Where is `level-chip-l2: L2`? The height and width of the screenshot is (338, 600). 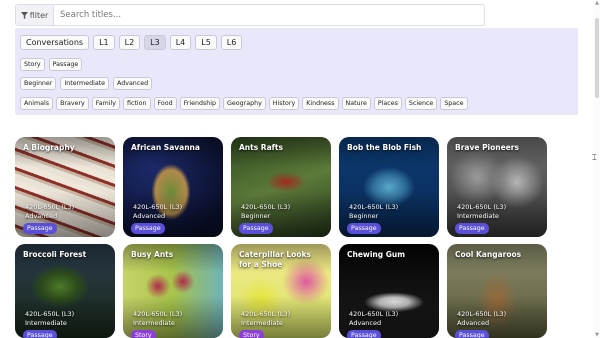
level-chip-l2: L2 is located at coordinates (129, 42).